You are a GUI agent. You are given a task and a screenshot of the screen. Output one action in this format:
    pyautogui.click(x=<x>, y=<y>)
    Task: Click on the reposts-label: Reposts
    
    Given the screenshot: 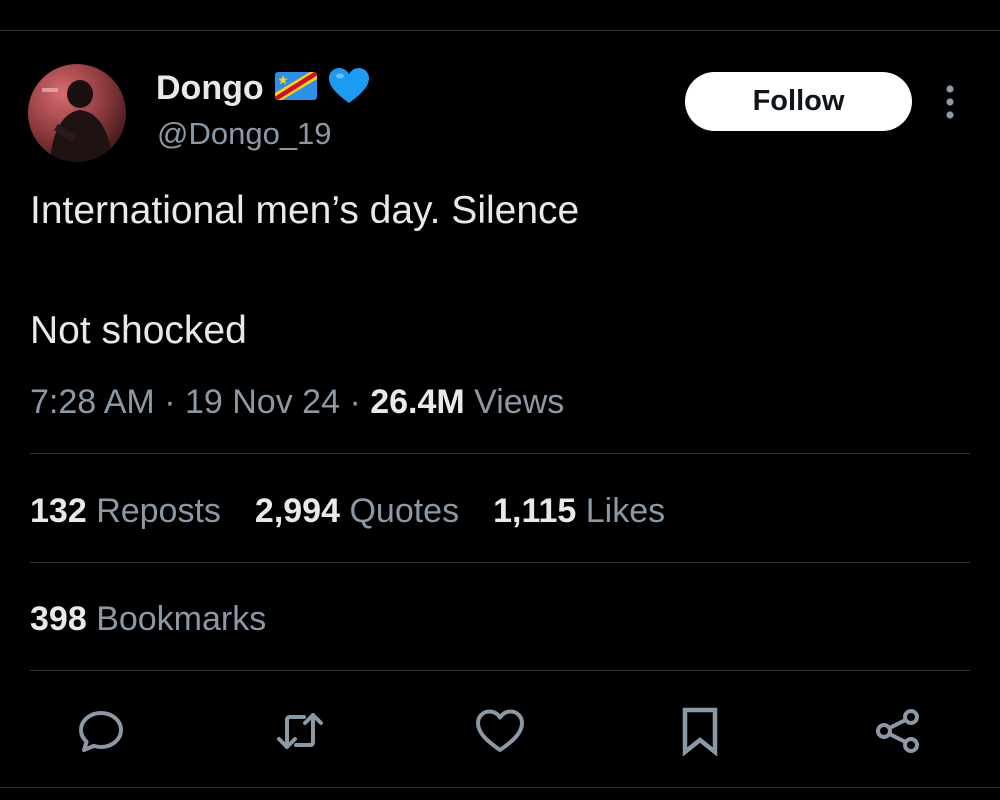 What is the action you would take?
    pyautogui.click(x=158, y=511)
    